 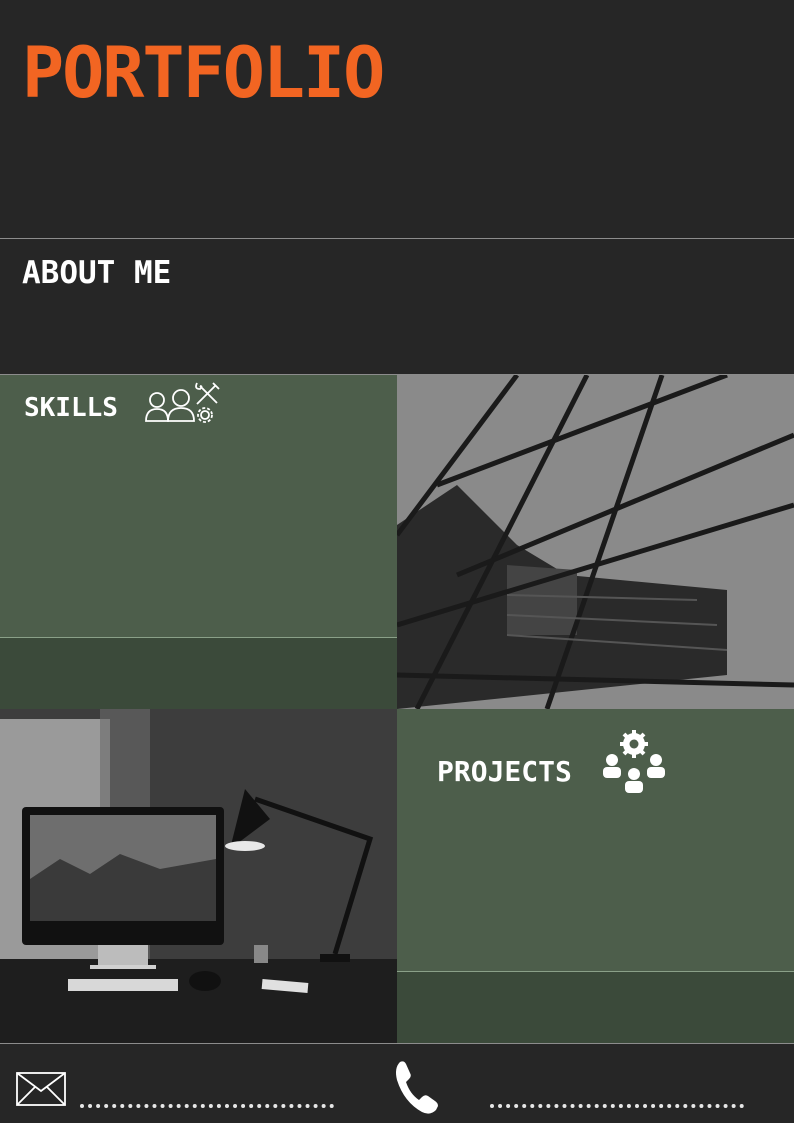 What do you see at coordinates (397, 1043) in the screenshot?
I see `footer-divider` at bounding box center [397, 1043].